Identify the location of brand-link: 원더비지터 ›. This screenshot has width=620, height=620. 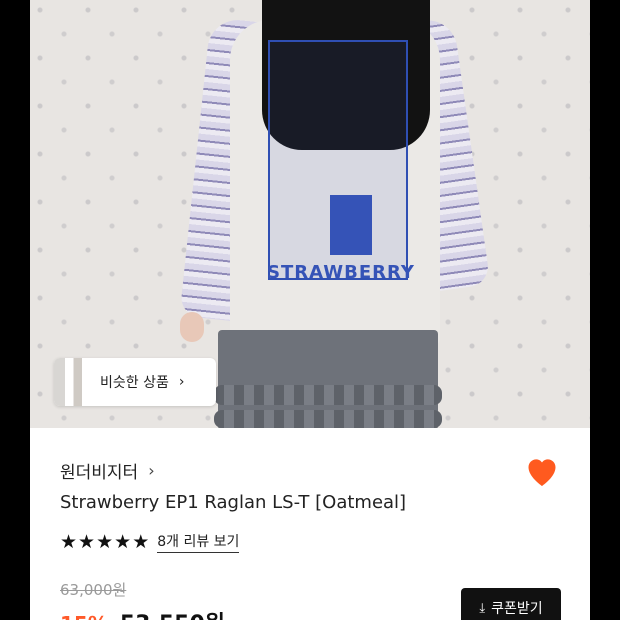
(107, 470).